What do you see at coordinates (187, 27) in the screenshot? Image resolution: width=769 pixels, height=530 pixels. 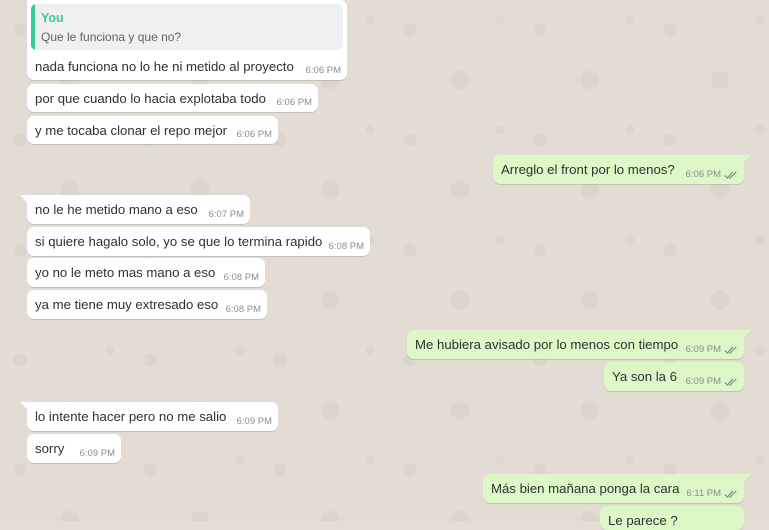 I see `quoted-message: You Que le funciona y que no?` at bounding box center [187, 27].